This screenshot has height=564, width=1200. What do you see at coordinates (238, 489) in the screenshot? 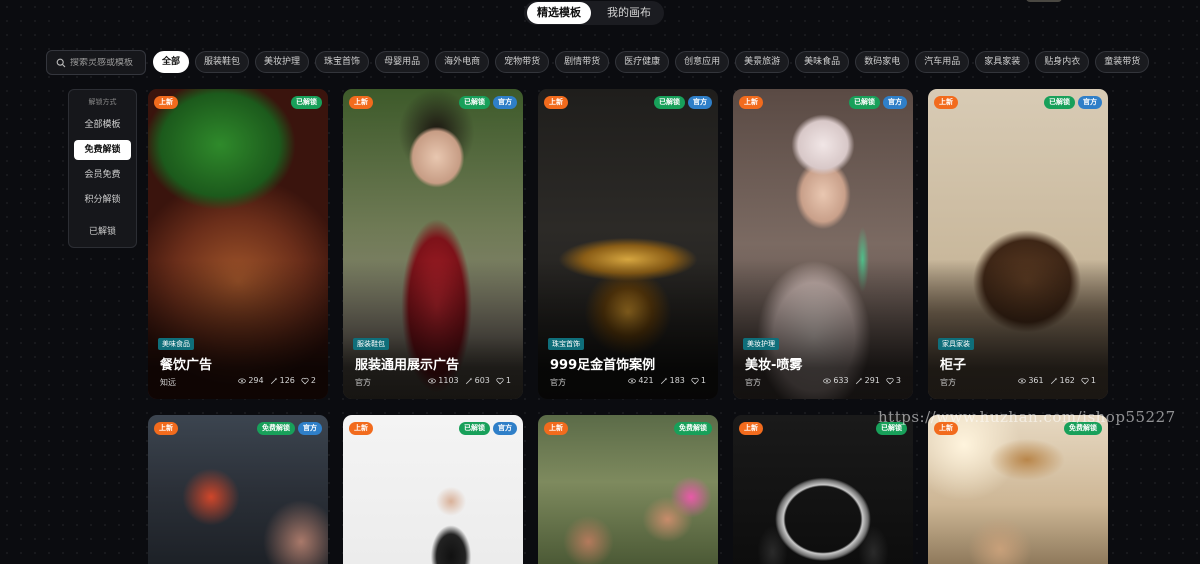
I see `template-card: 上新 免费解锁 官方` at bounding box center [238, 489].